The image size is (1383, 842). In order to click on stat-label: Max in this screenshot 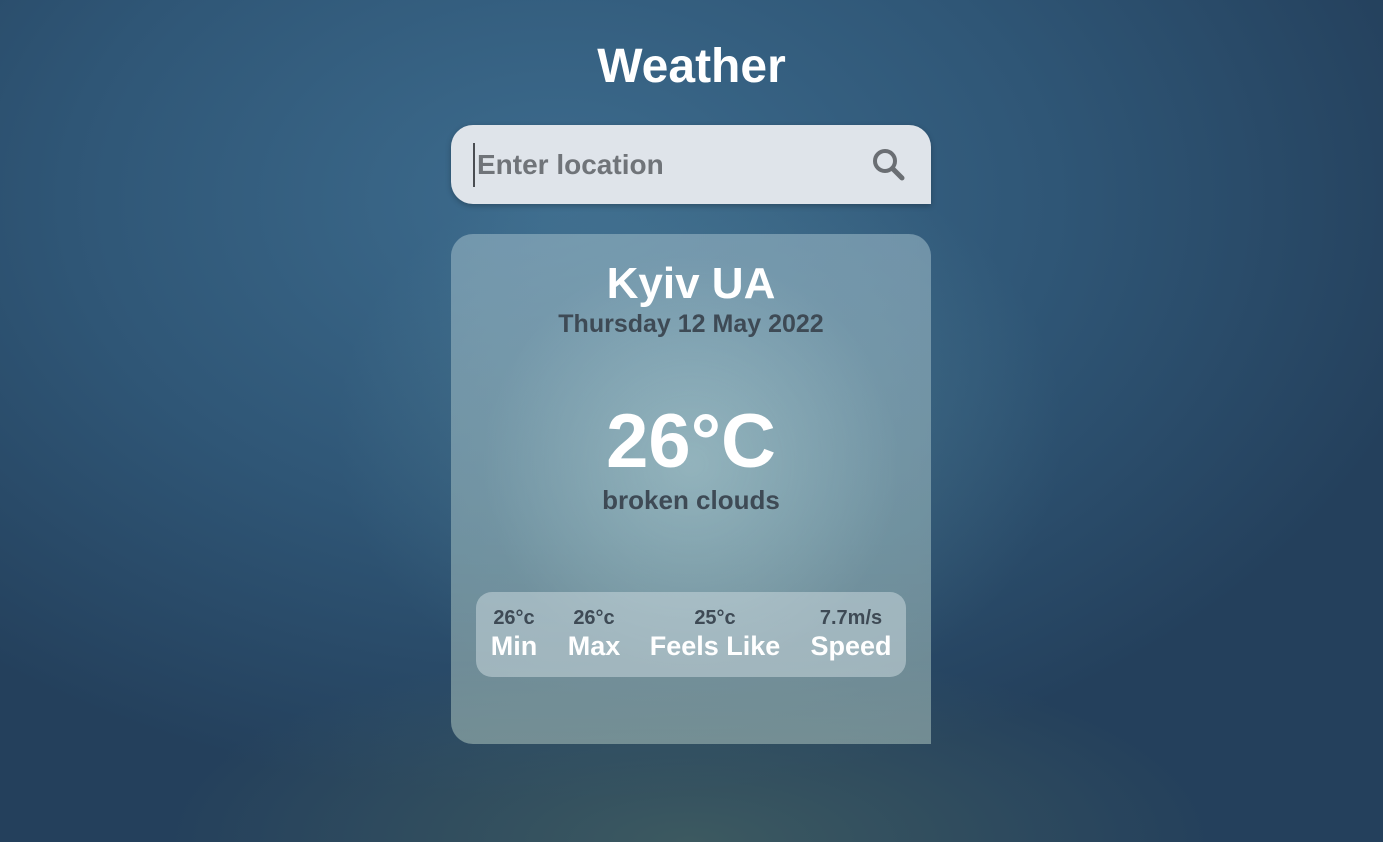, I will do `click(594, 646)`.